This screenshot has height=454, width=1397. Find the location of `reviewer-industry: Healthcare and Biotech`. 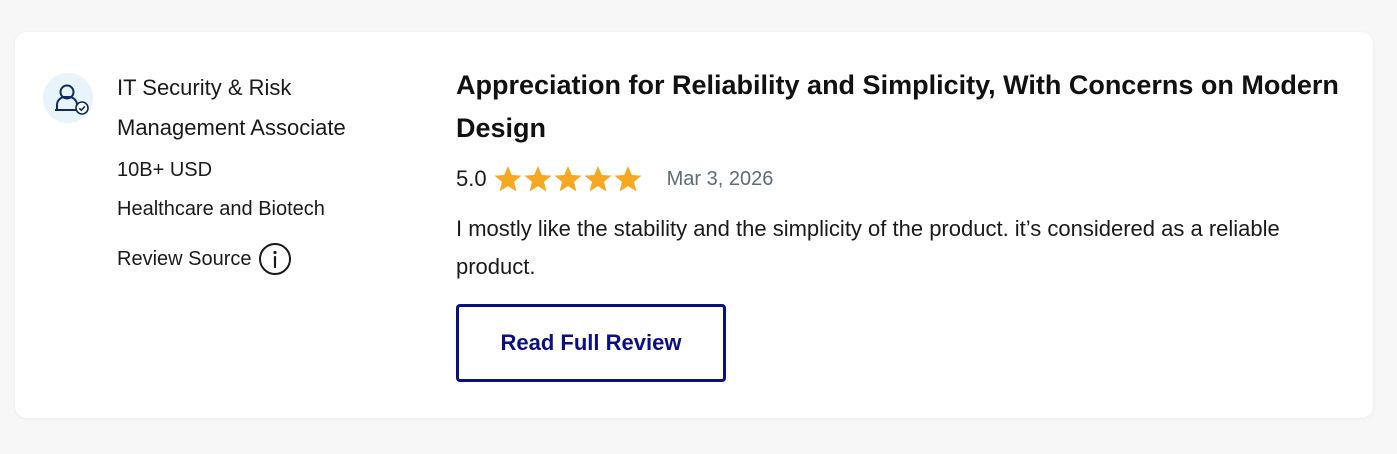

reviewer-industry: Healthcare and Biotech is located at coordinates (221, 209).